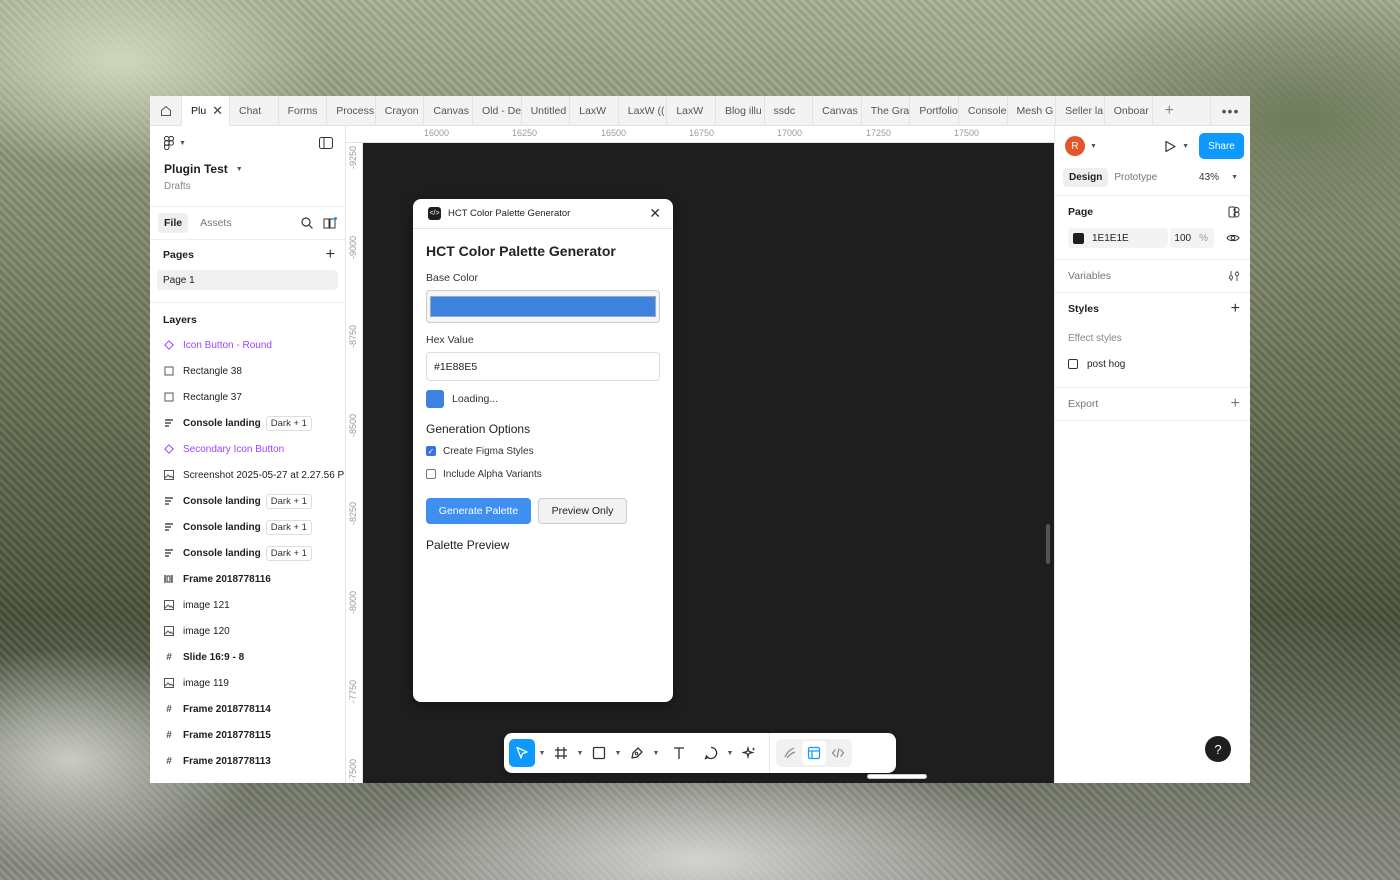 This screenshot has width=1400, height=880. Describe the element at coordinates (247, 657) in the screenshot. I see `layer-item: # Slide 16:9 - 8` at that location.